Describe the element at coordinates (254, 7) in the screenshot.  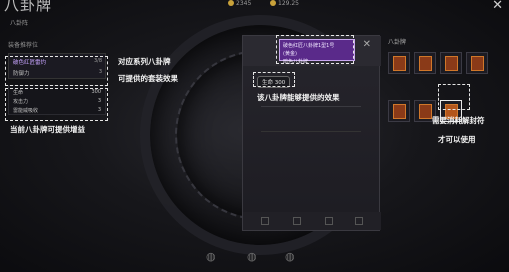
I see `top-bar: 八卦牌 2345 129.25 ✕` at that location.